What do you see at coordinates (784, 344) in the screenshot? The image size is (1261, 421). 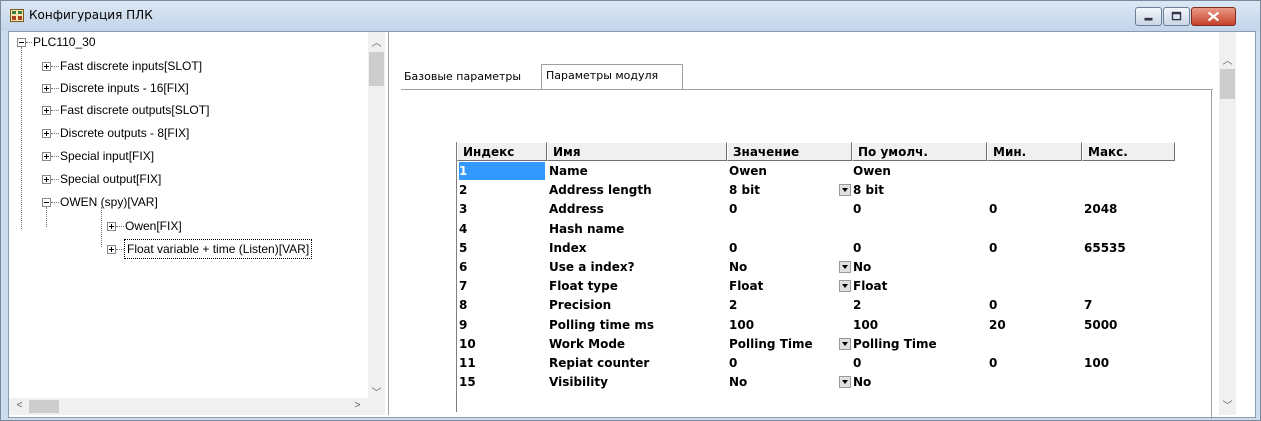 I see `cell-value: Polling Time` at bounding box center [784, 344].